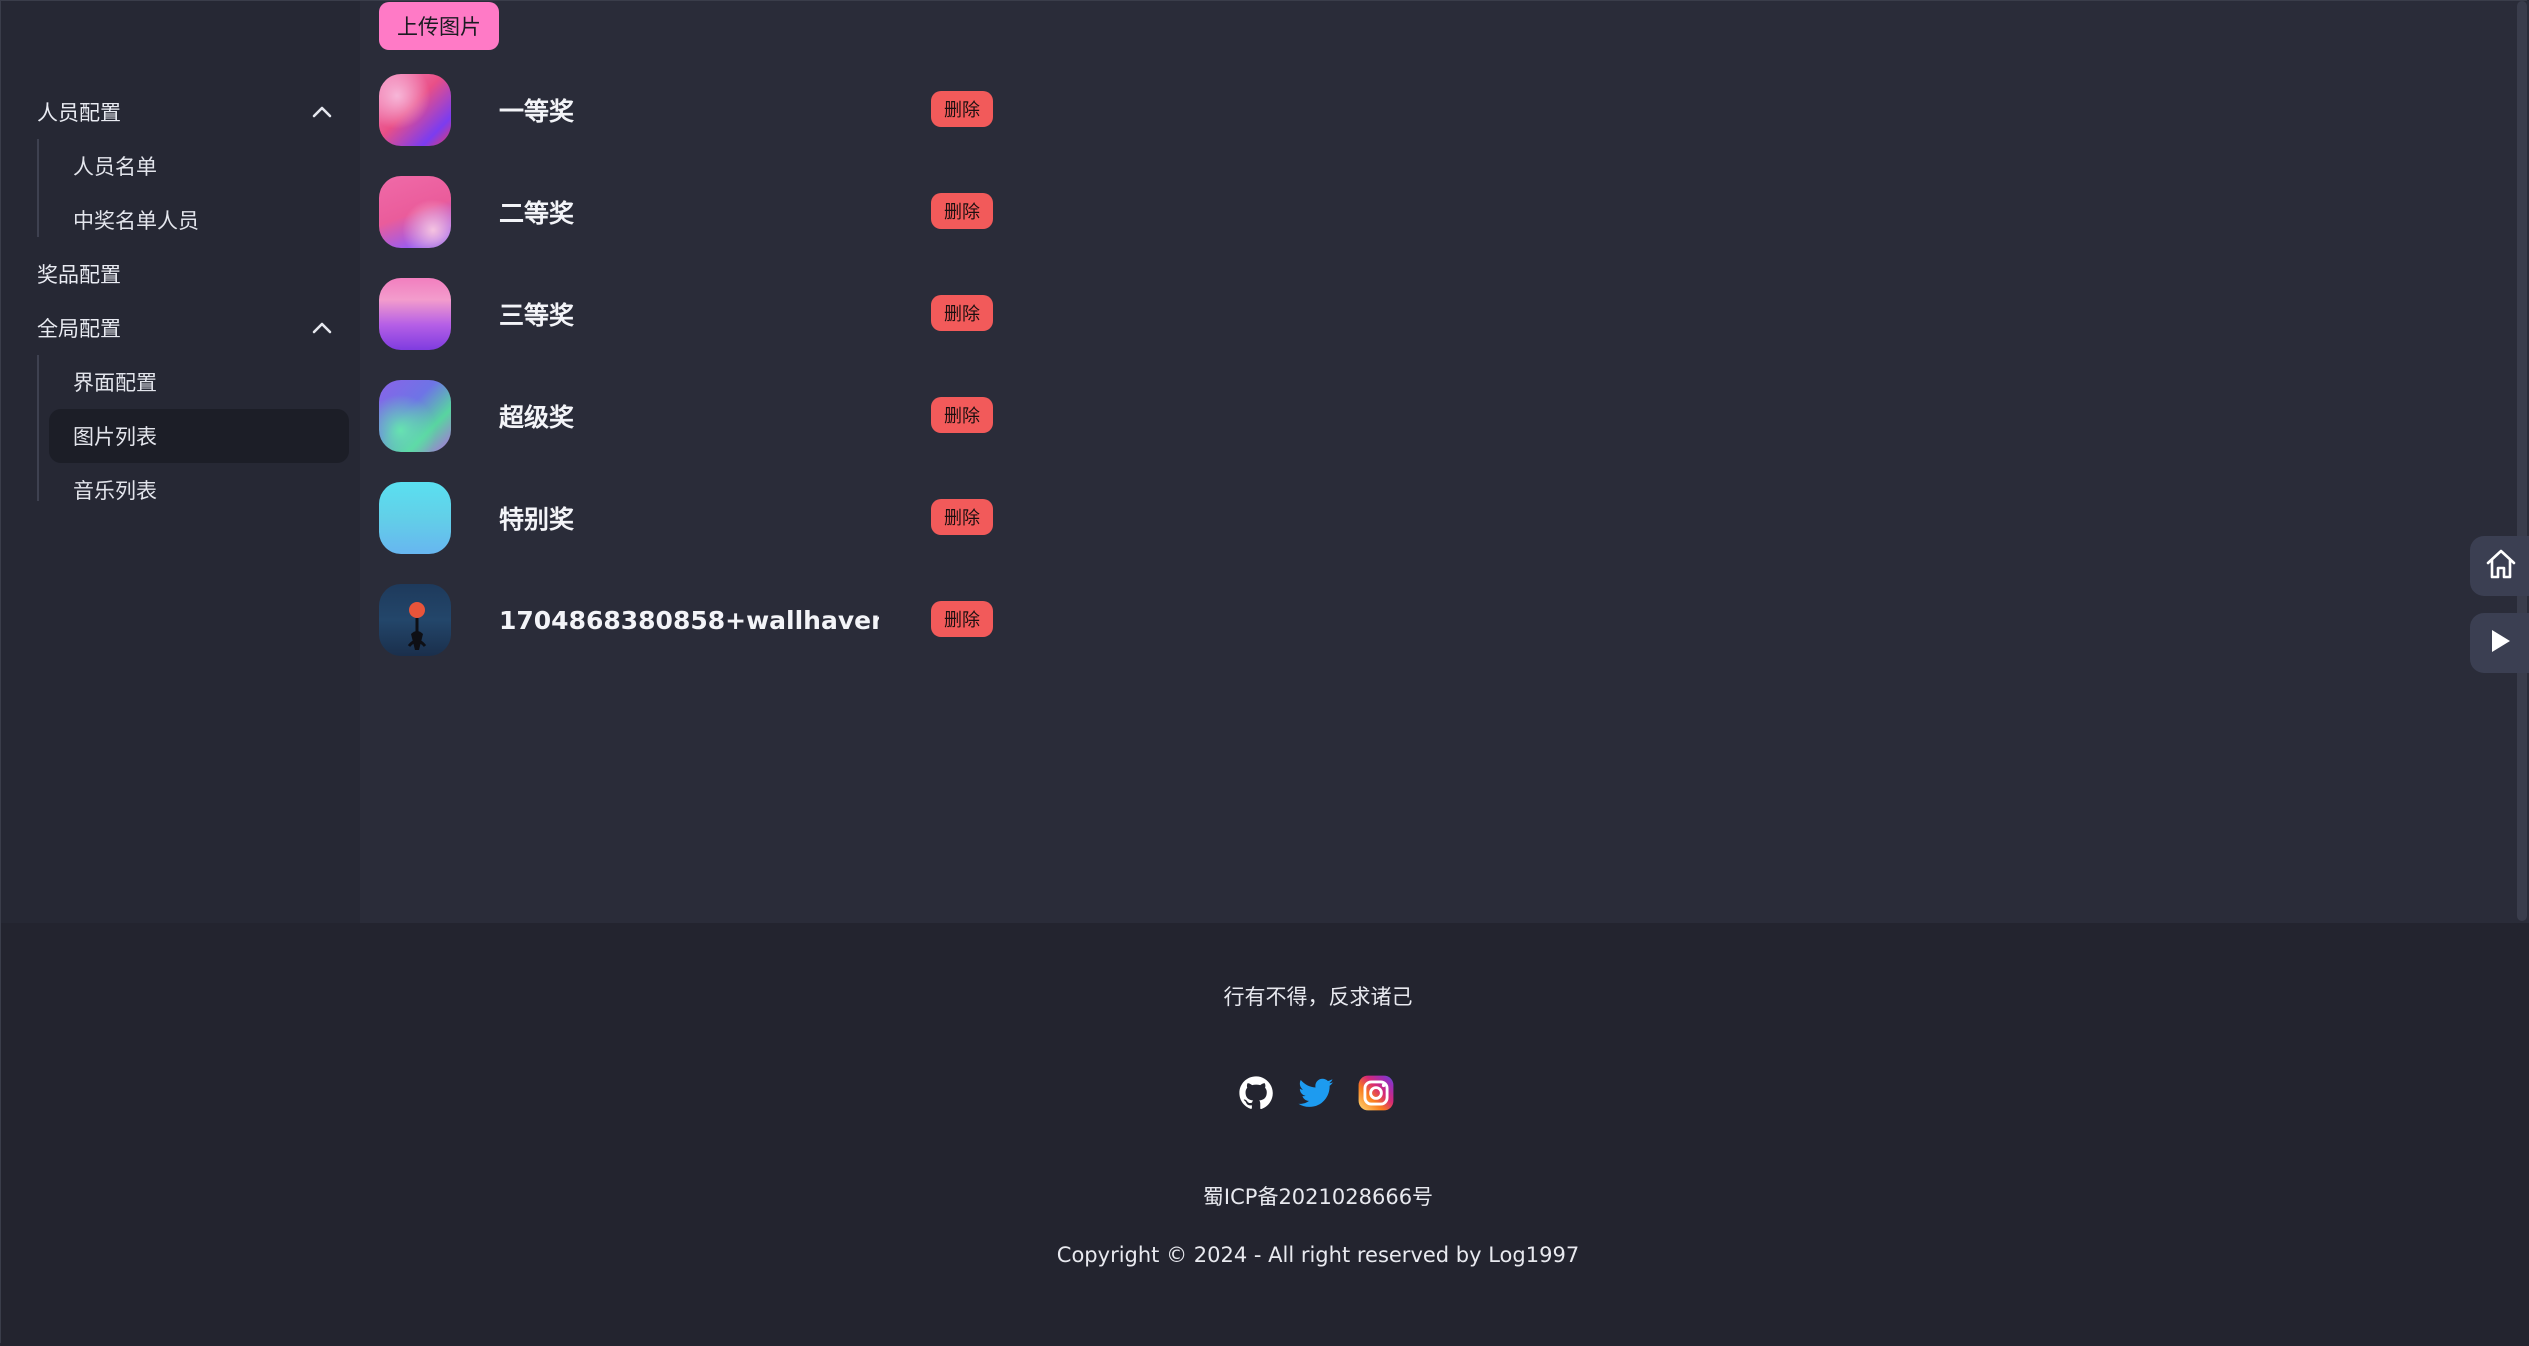 The height and width of the screenshot is (1346, 2529). I want to click on scrollbar-thumb, so click(2522, 461).